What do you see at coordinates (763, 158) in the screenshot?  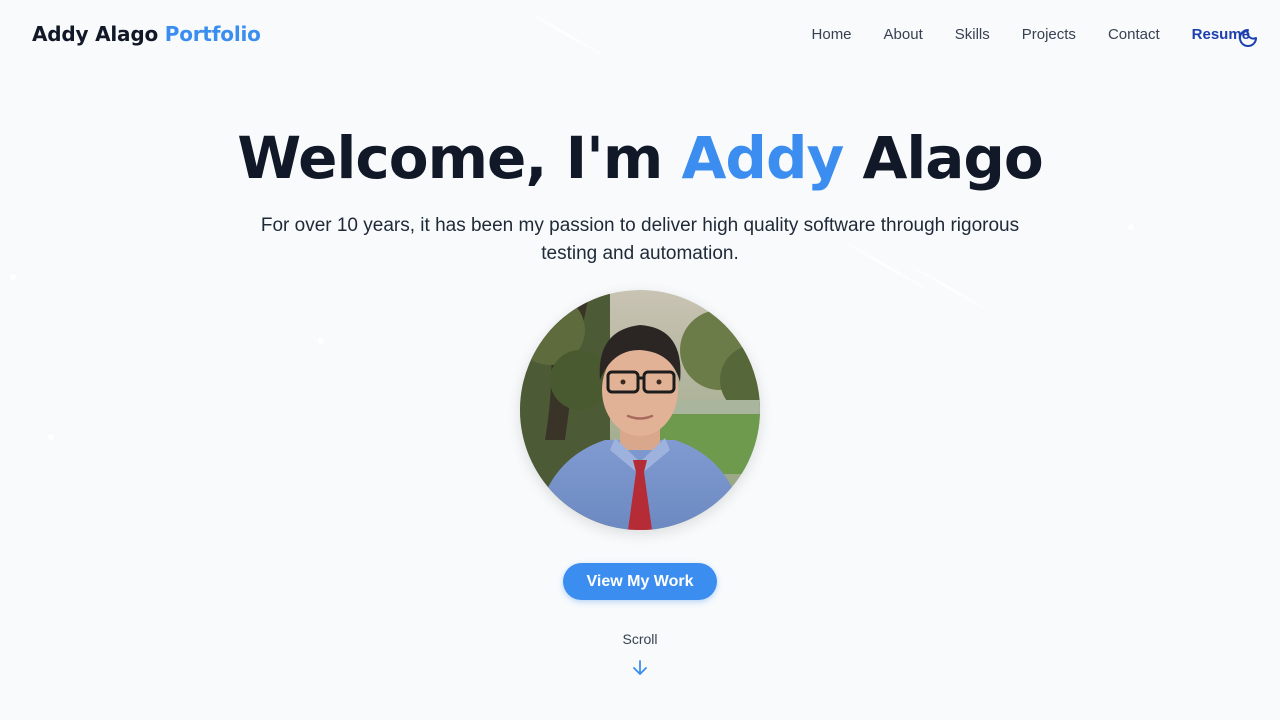 I see `hero-title-accent: Addy` at bounding box center [763, 158].